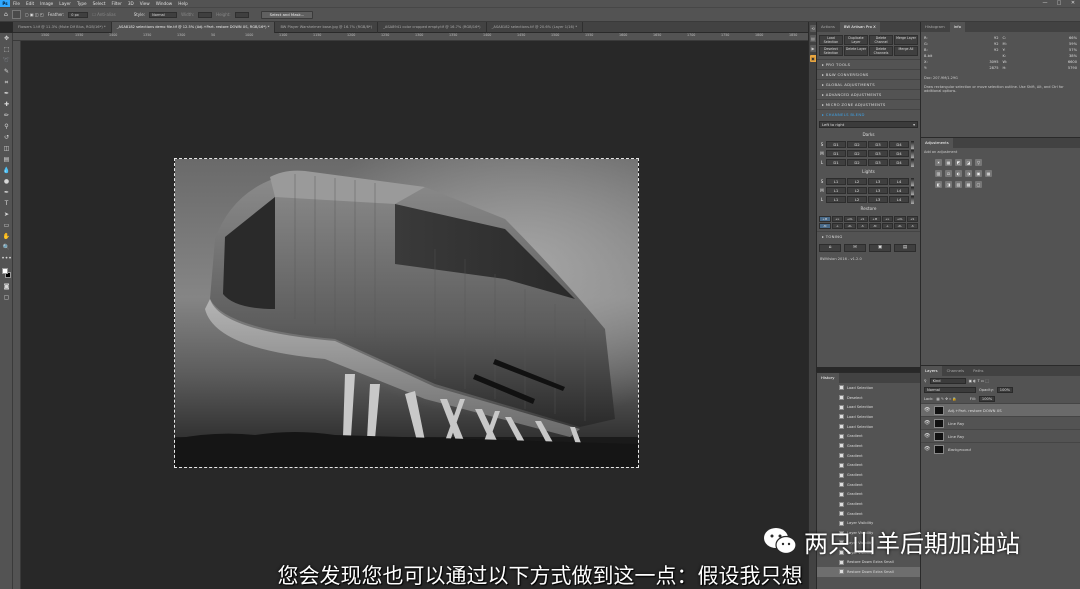 Image resolution: width=1080 pixels, height=589 pixels. I want to click on tab-history: History, so click(828, 378).